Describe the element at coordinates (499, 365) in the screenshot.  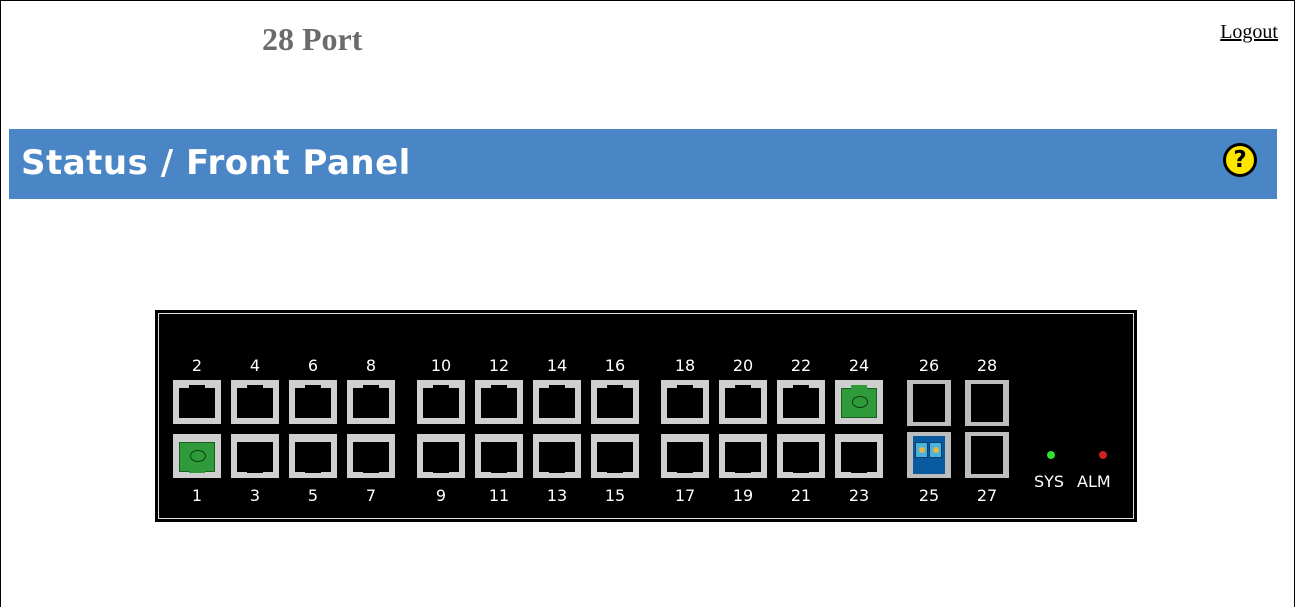
I see `port-number-label: 12` at that location.